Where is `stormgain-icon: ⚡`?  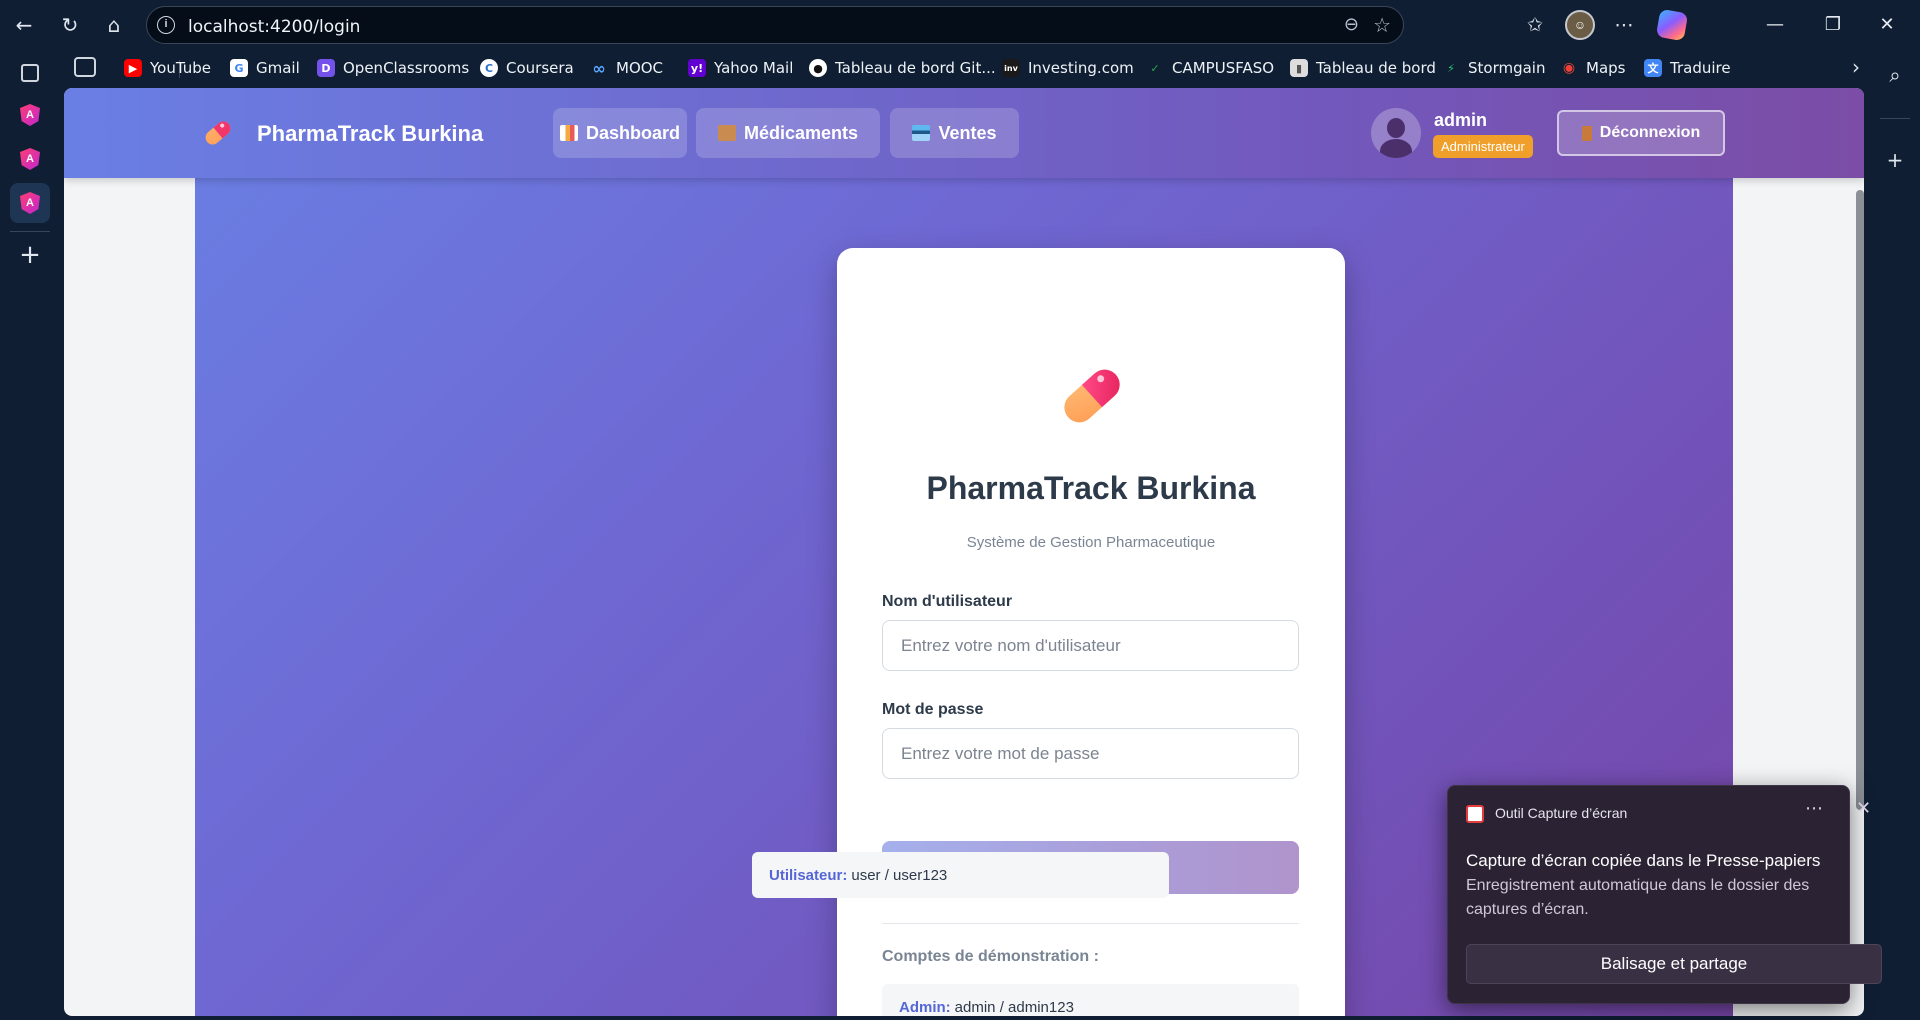
stormgain-icon: ⚡ is located at coordinates (1451, 68).